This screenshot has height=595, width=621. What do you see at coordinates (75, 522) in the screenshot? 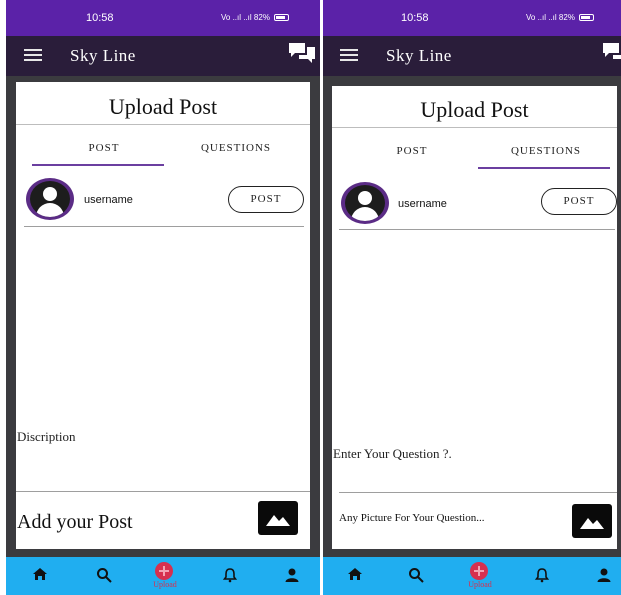
I see `add-post-input: Add your Post` at bounding box center [75, 522].